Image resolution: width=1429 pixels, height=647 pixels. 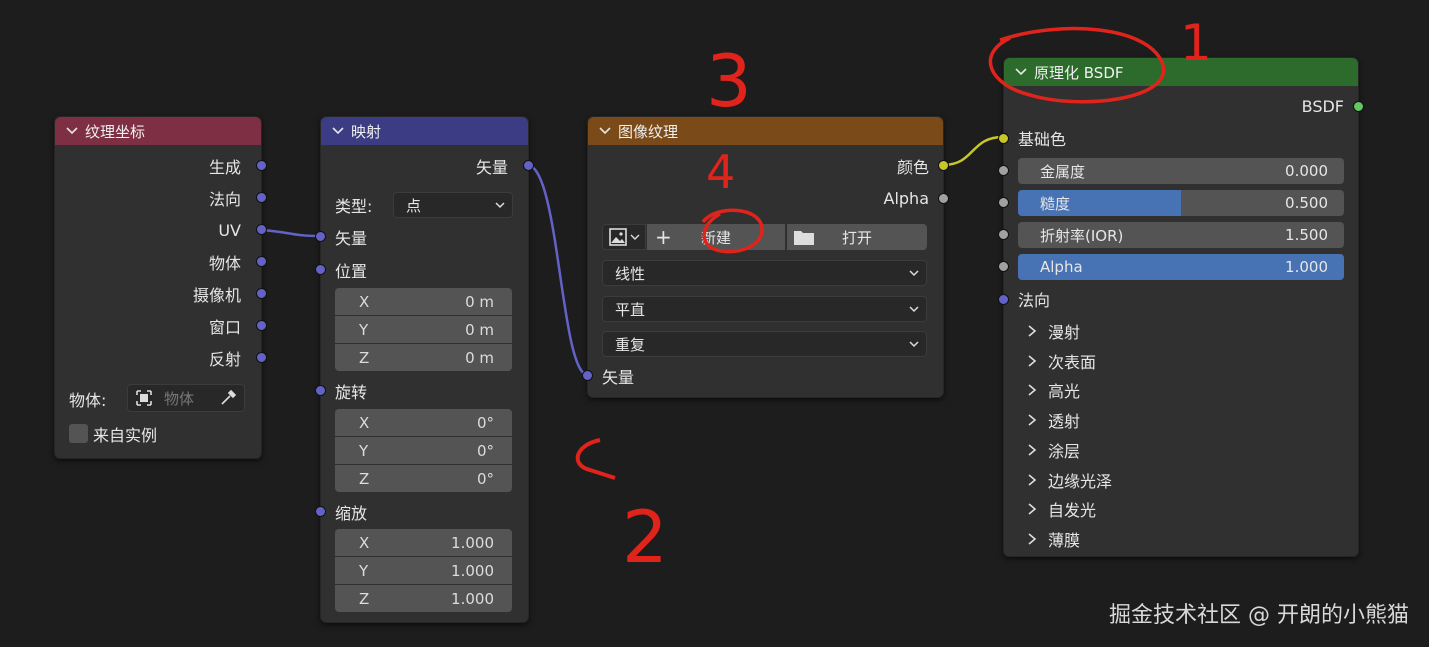 What do you see at coordinates (423, 329) in the screenshot?
I see `location-field-y: Y 0 m` at bounding box center [423, 329].